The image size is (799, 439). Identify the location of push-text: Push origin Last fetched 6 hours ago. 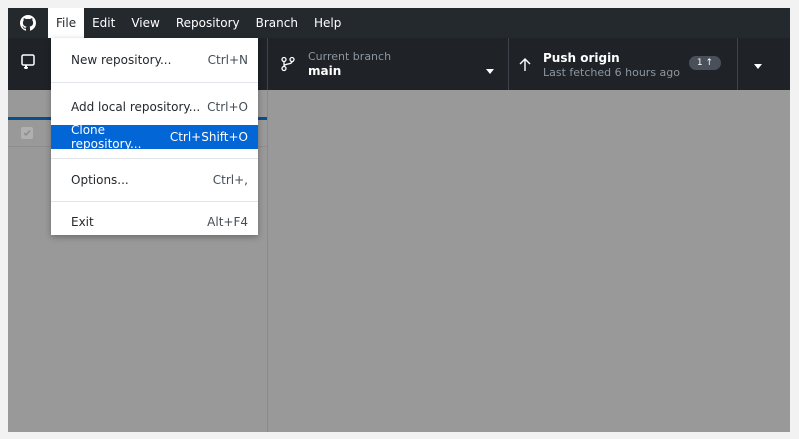
(611, 64).